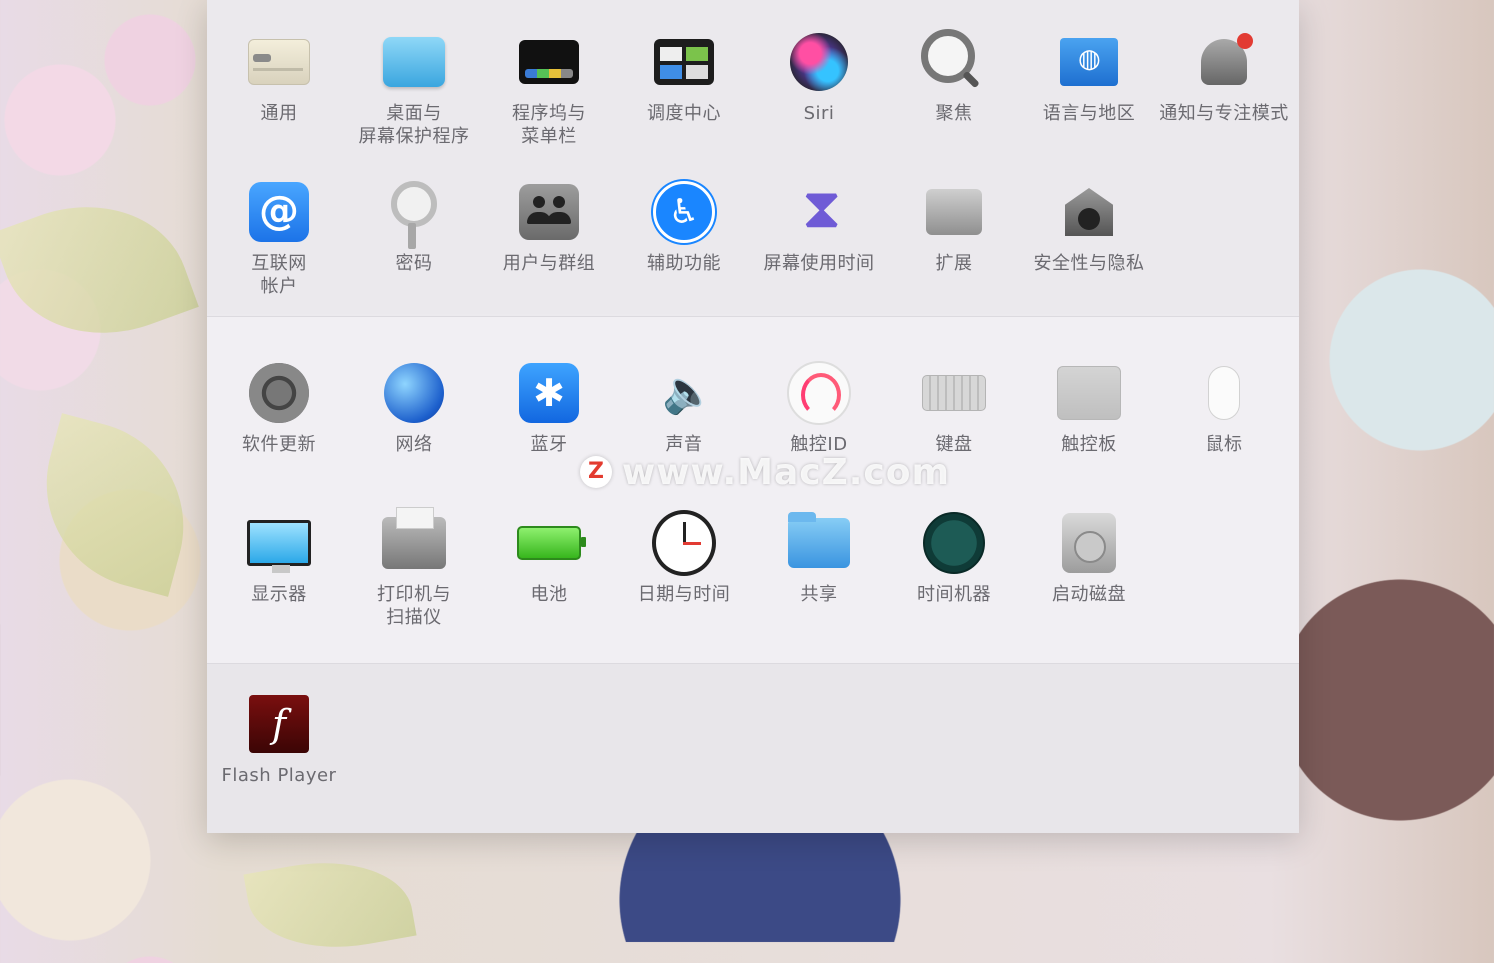 The image size is (1494, 963). What do you see at coordinates (786, 472) in the screenshot?
I see `watermark-text: www.MacZ.com` at bounding box center [786, 472].